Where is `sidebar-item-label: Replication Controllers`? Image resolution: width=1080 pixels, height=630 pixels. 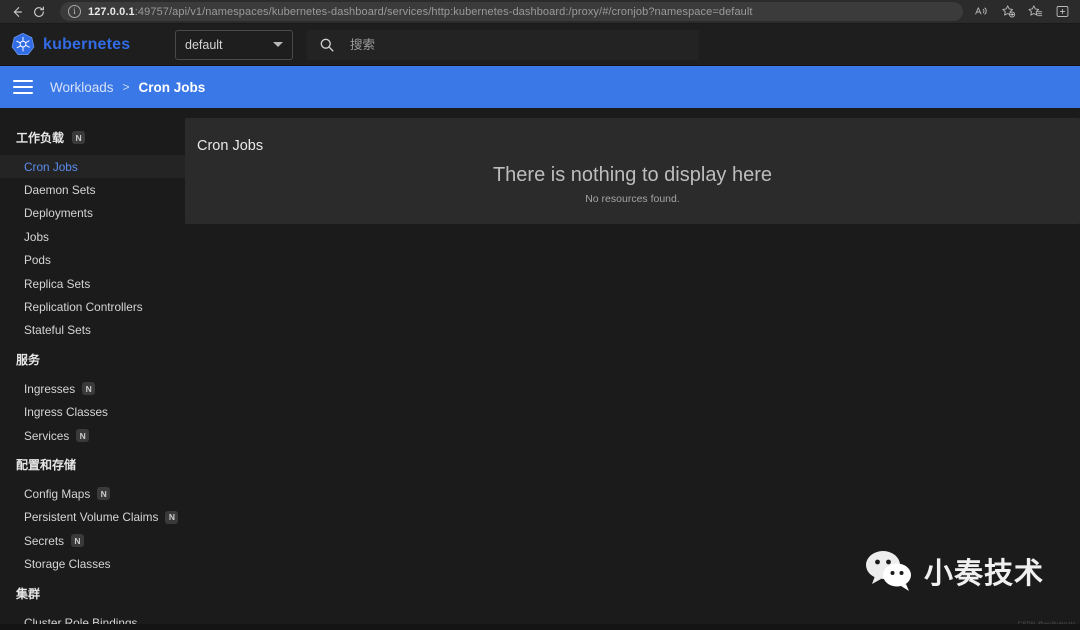 sidebar-item-label: Replication Controllers is located at coordinates (83, 307).